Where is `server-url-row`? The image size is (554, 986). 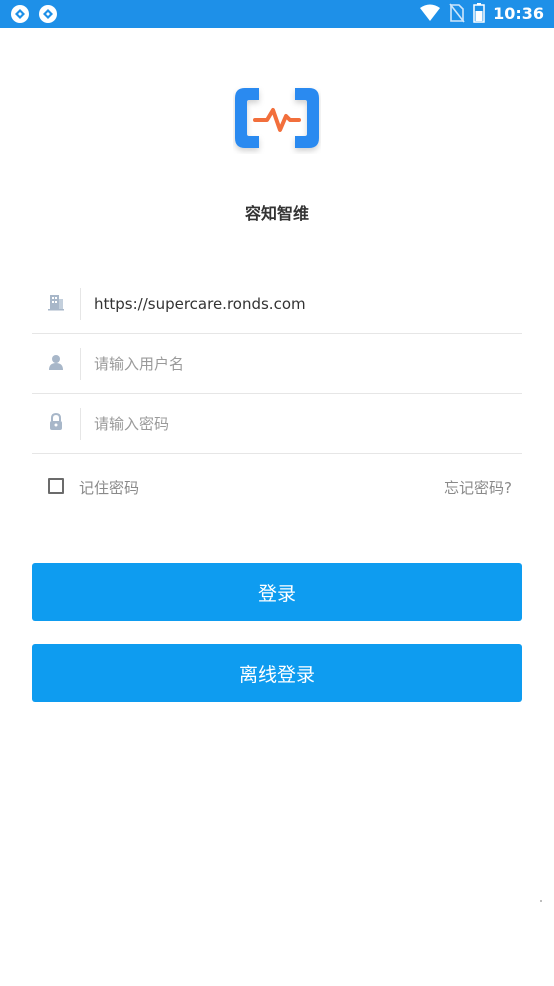
server-url-row is located at coordinates (277, 304).